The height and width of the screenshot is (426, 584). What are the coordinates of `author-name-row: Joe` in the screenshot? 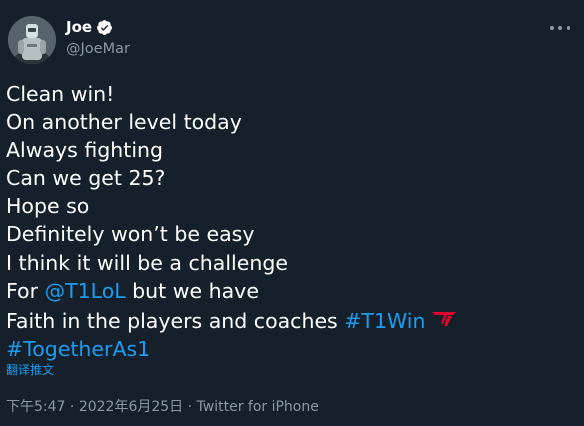 It's located at (89, 27).